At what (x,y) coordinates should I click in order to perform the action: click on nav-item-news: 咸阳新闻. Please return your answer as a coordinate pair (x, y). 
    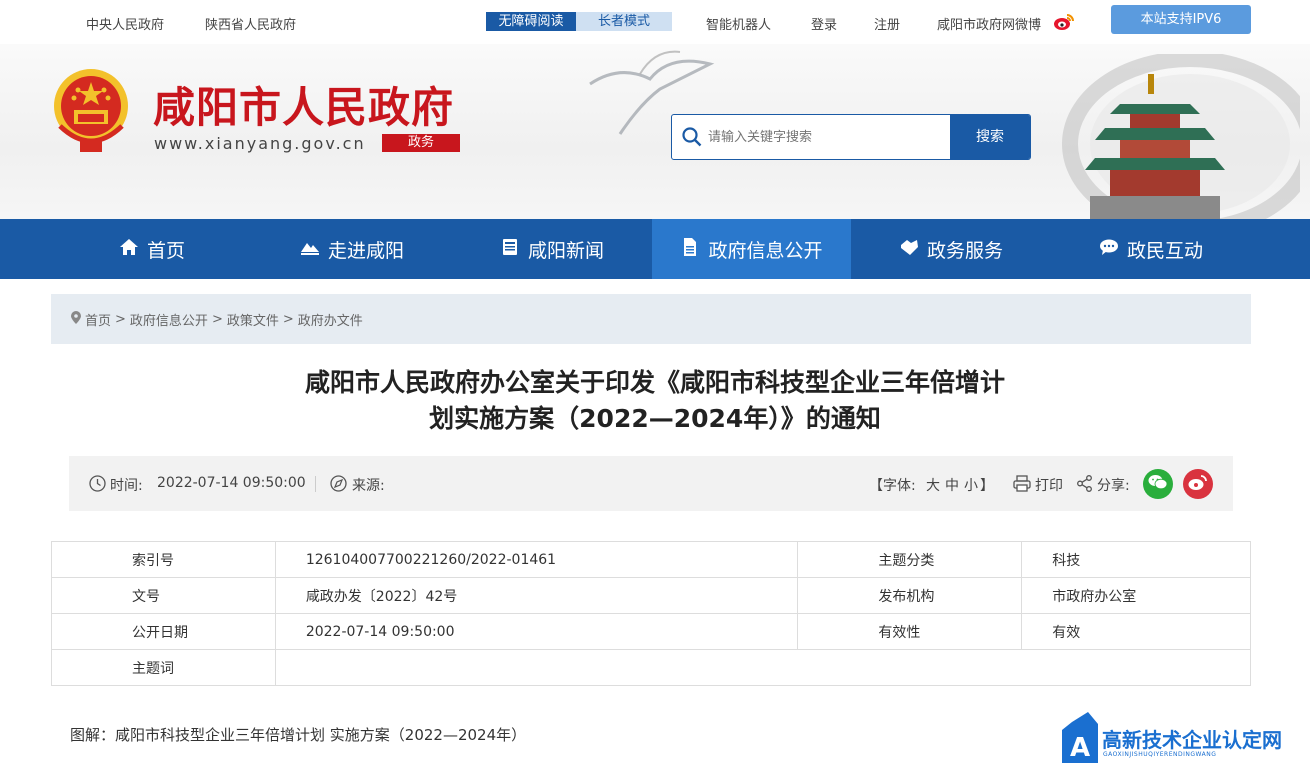
    Looking at the image, I should click on (552, 249).